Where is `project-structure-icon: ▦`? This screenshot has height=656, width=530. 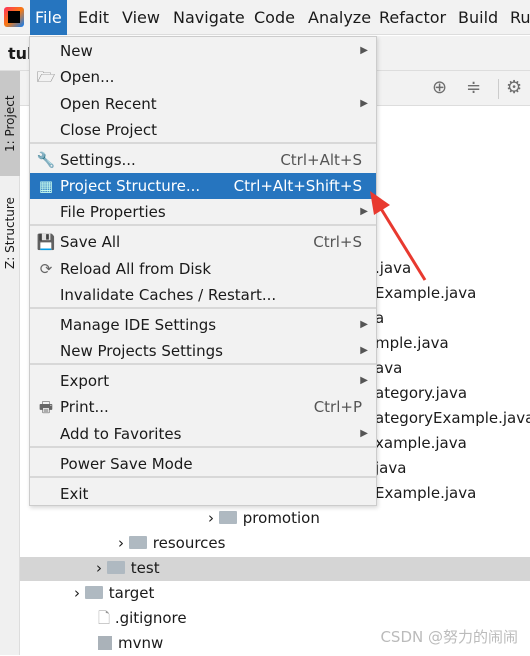 project-structure-icon: ▦ is located at coordinates (46, 186).